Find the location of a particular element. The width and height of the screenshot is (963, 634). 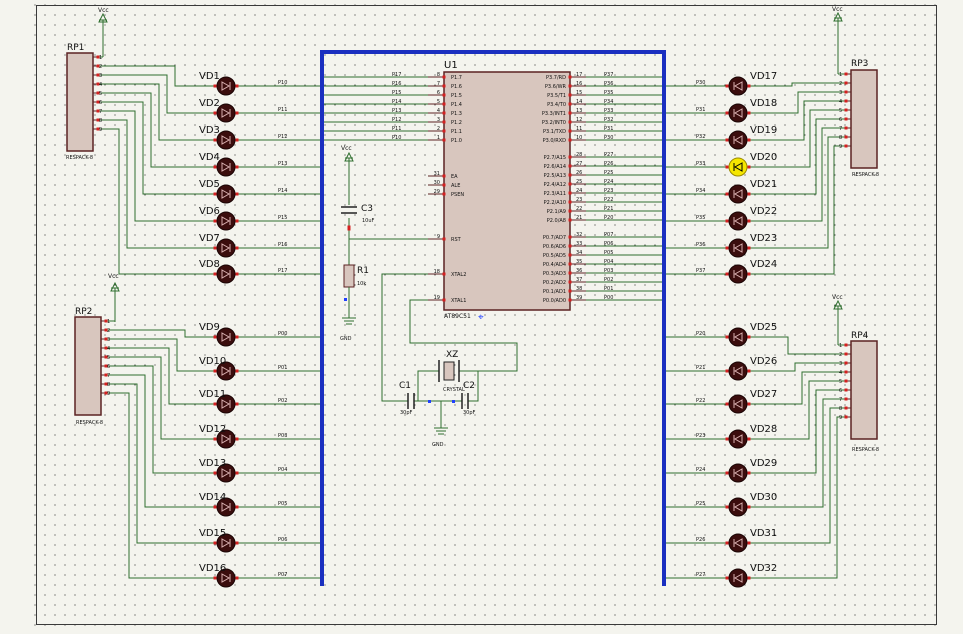

mcu-pin-name: P0.4/AD4 is located at coordinates (554, 265).